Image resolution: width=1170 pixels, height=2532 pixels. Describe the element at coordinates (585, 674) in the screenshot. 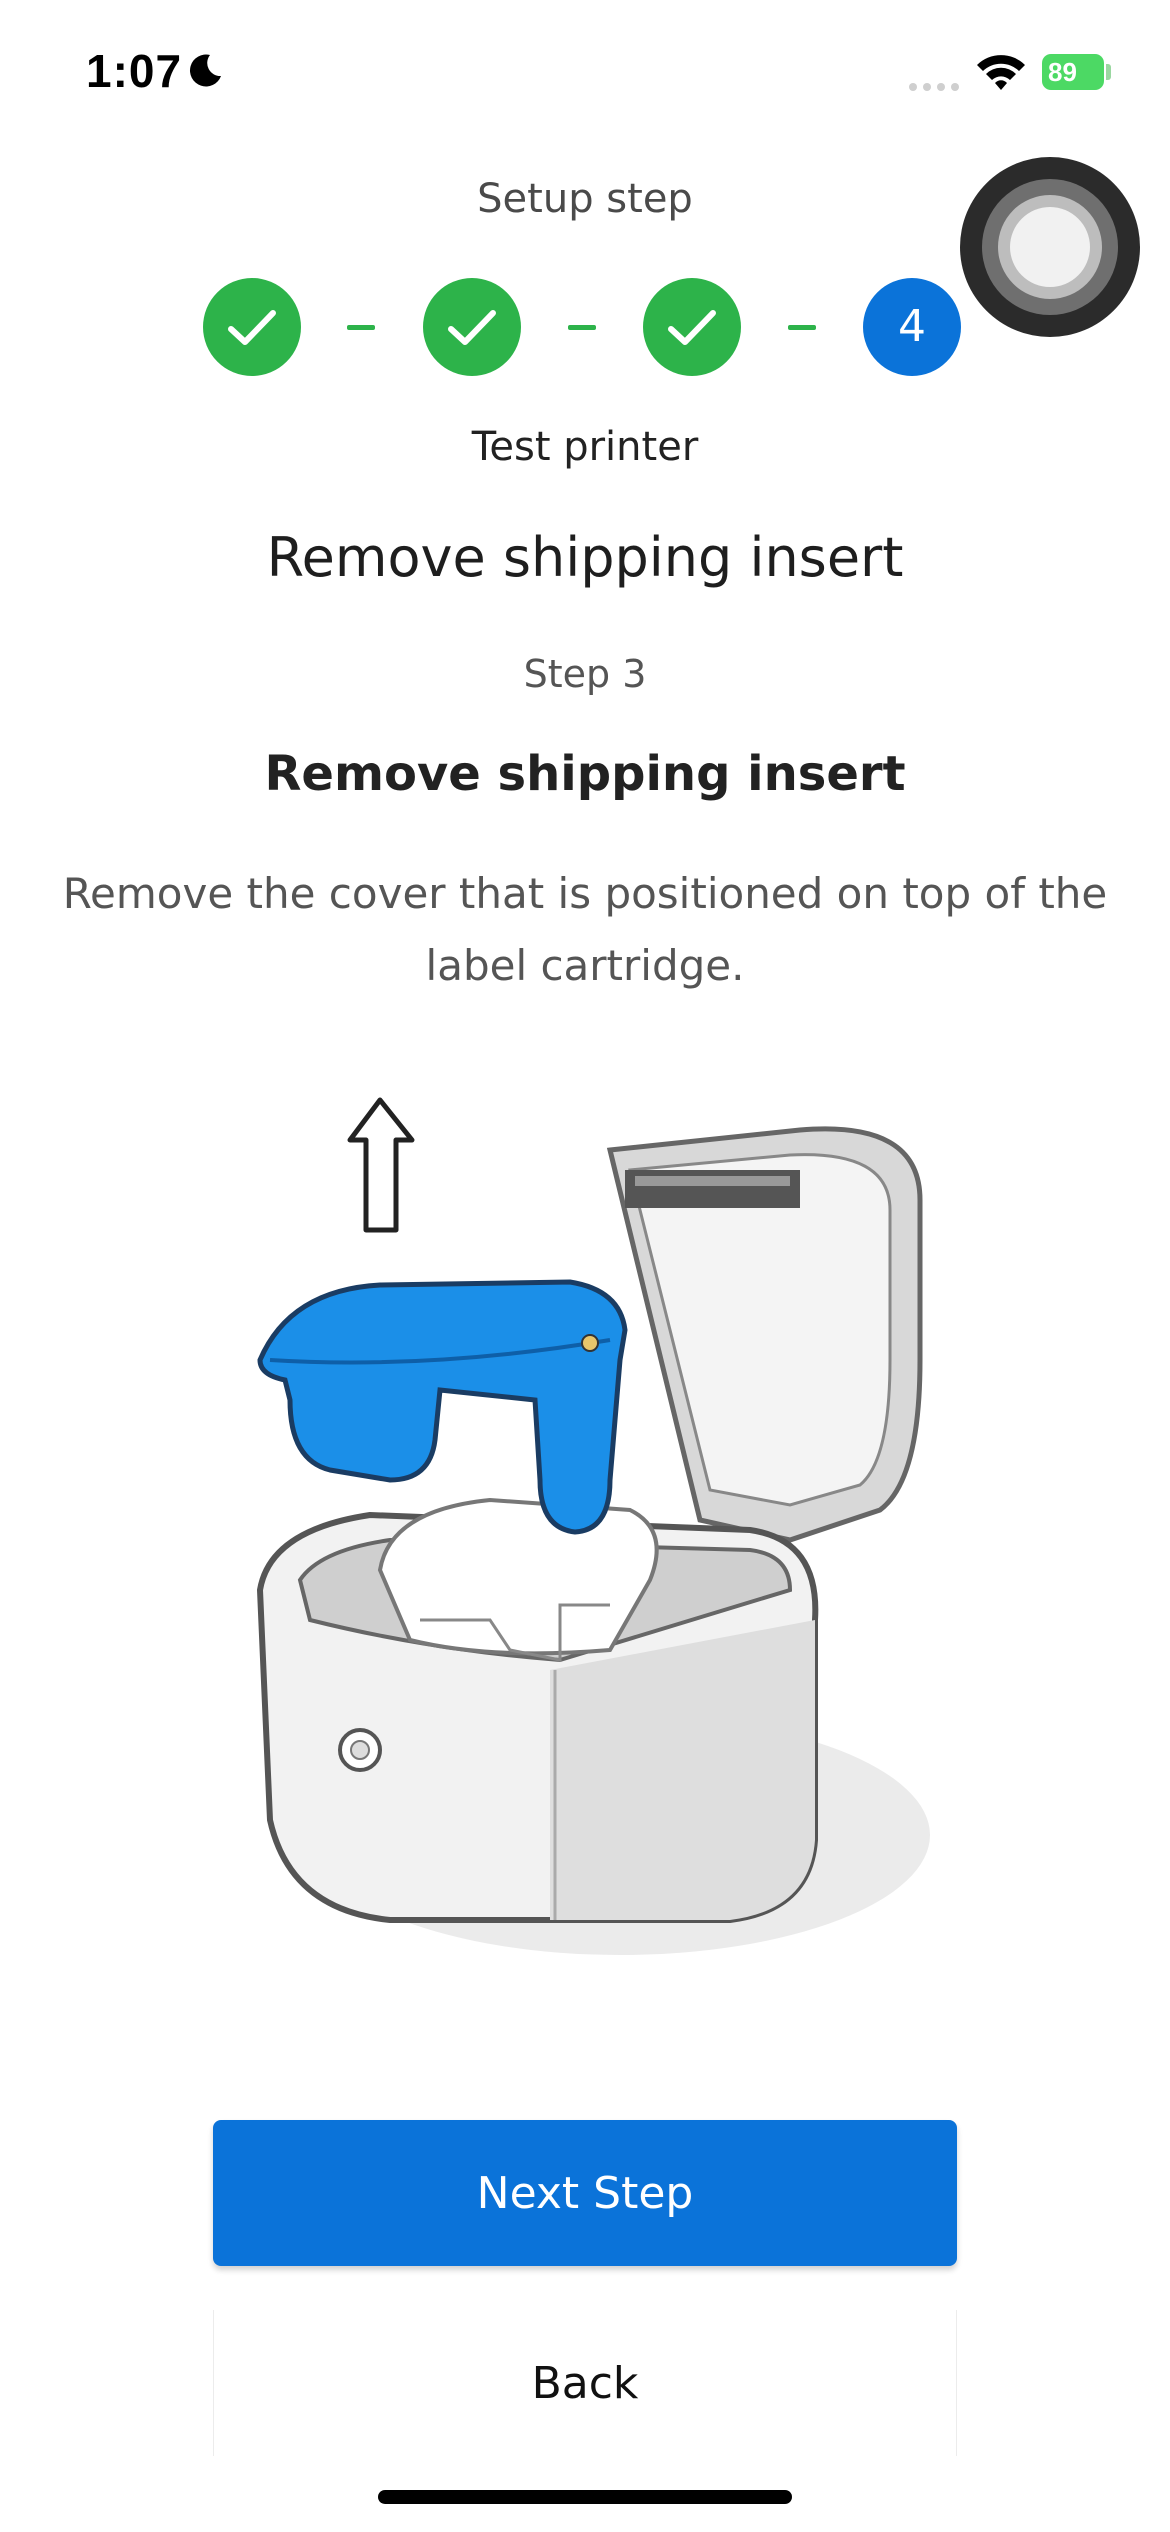

I see `instruction-step-number: Step 3` at that location.